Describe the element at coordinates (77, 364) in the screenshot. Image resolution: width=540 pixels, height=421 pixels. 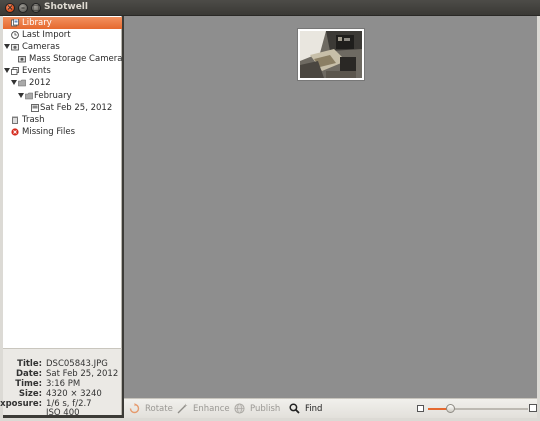
I see `info-title-value: DSC05843.JPG` at that location.